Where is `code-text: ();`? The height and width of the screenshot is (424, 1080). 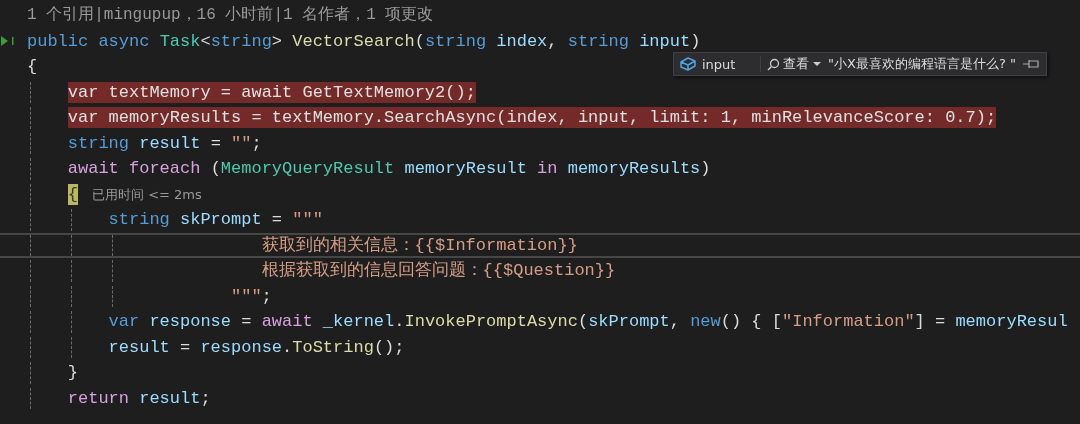 code-text: (); is located at coordinates (389, 347).